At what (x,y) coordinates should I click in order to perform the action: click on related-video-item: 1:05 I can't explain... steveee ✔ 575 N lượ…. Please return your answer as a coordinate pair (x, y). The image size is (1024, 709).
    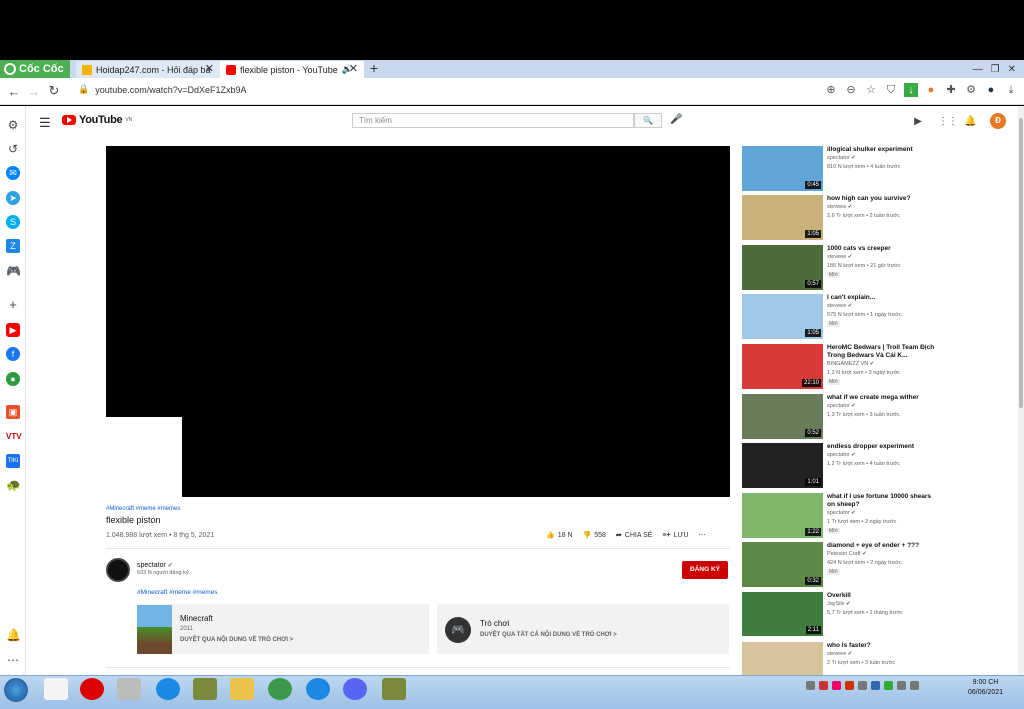
    Looking at the image, I should click on (842, 317).